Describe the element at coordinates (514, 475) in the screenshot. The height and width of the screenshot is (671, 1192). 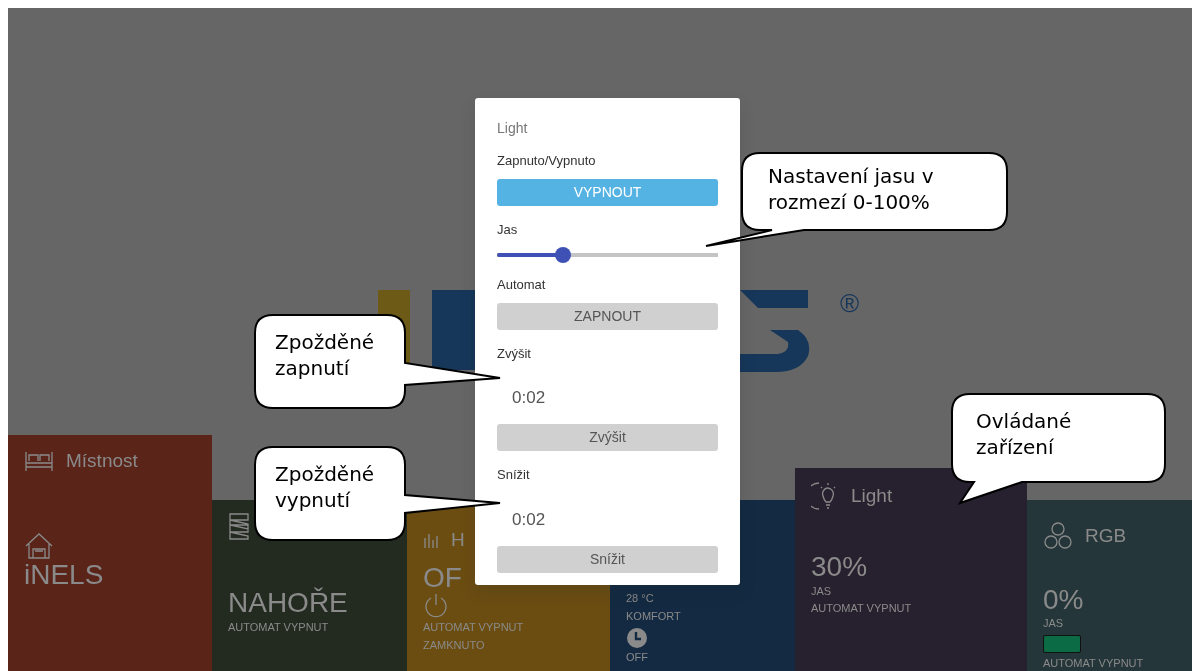
I see `section-label: Snížit` at that location.